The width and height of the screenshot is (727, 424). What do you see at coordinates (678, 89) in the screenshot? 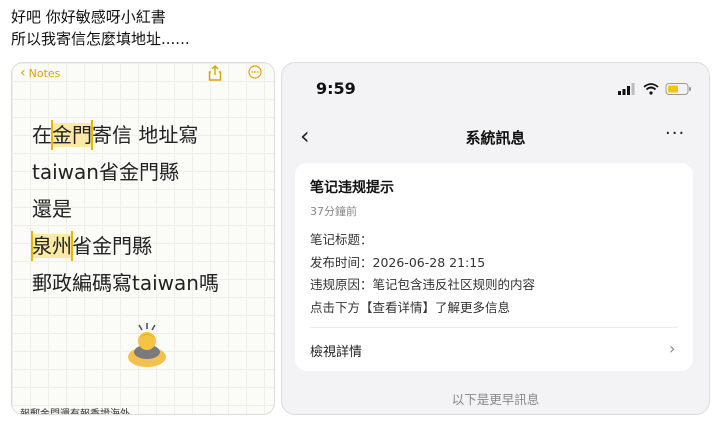
I see `battery-icon` at bounding box center [678, 89].